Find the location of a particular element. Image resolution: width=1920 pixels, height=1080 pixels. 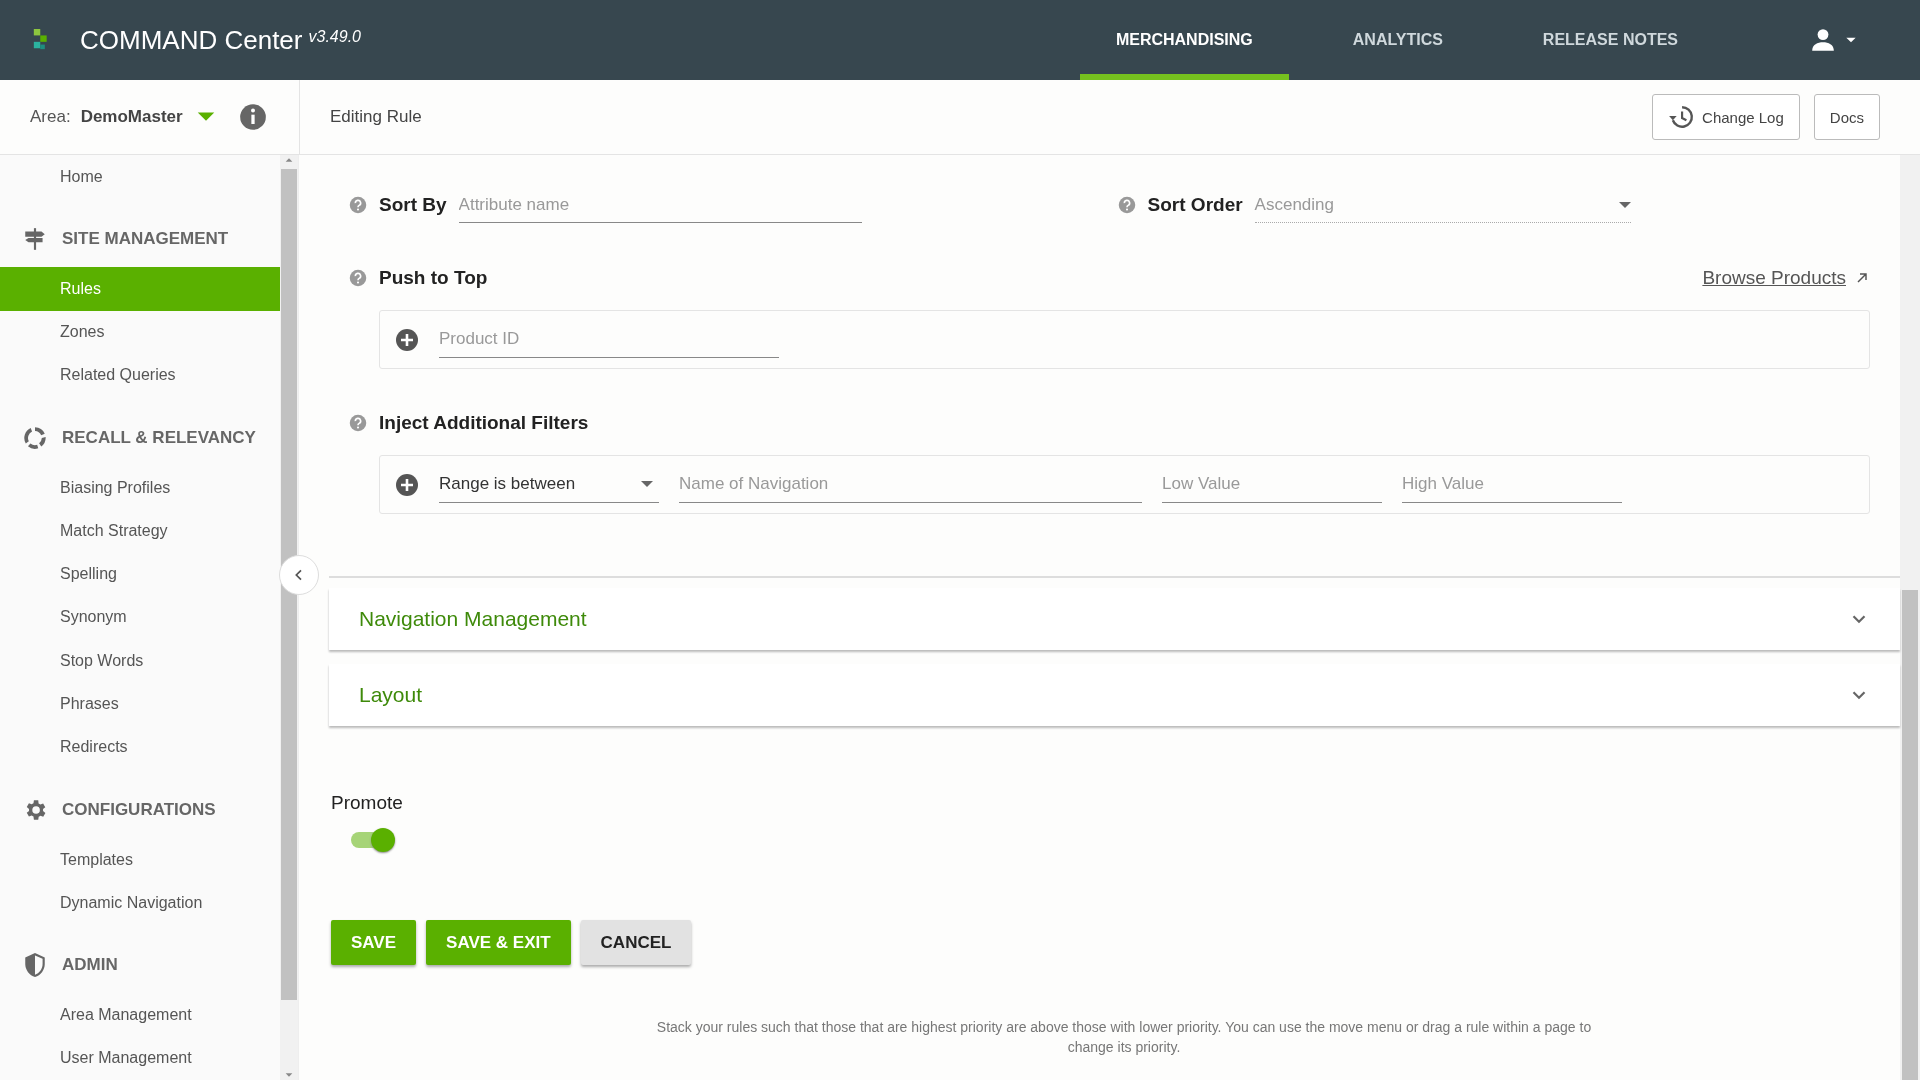

section-heading: CONFIGURATIONS is located at coordinates (139, 809).